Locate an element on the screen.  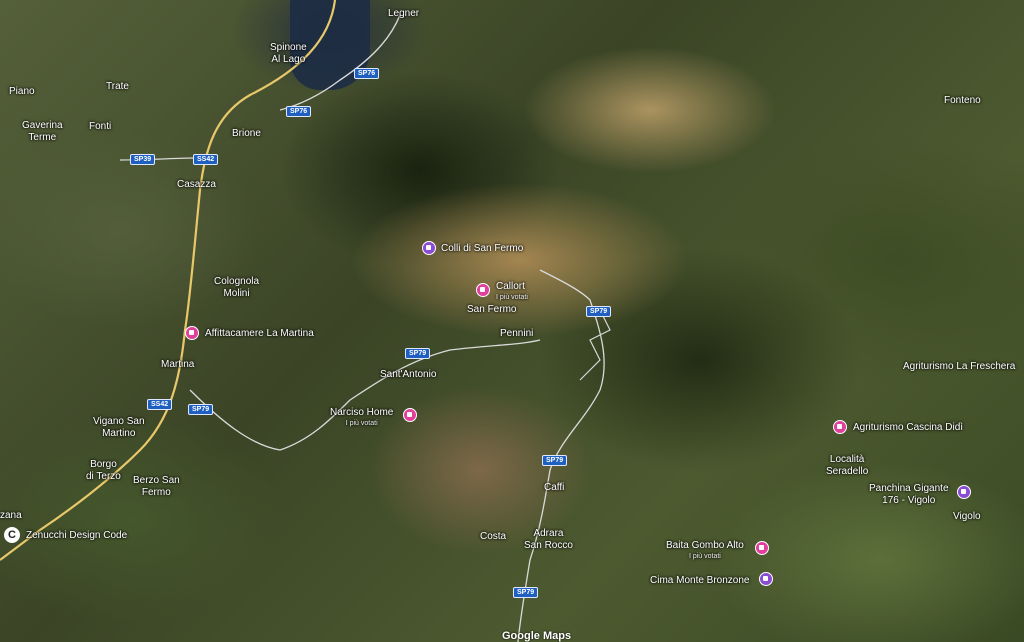
poi-panchina-pin is located at coordinates (964, 492).